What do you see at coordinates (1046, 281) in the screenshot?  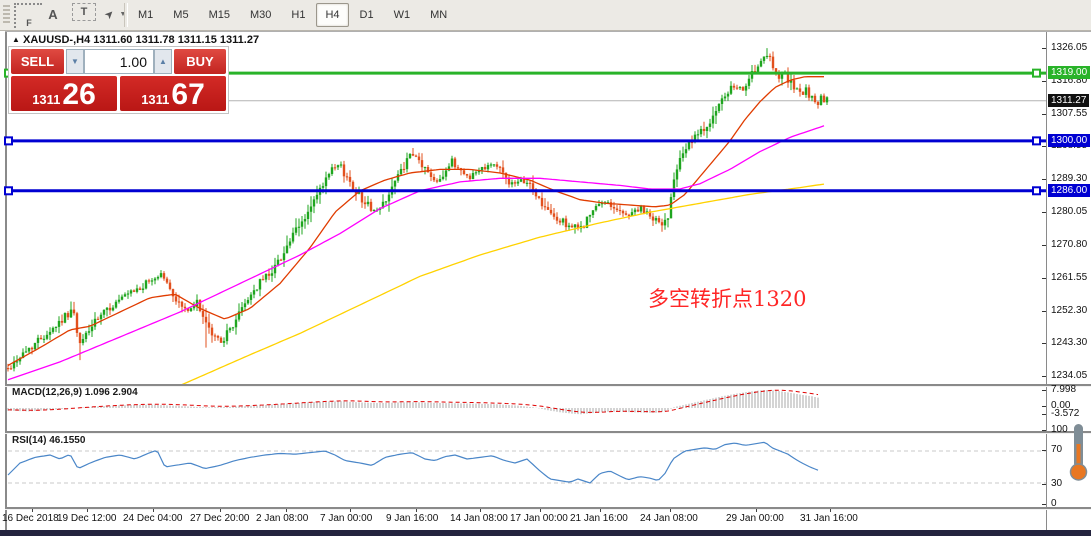 I see `price-axis-border` at bounding box center [1046, 281].